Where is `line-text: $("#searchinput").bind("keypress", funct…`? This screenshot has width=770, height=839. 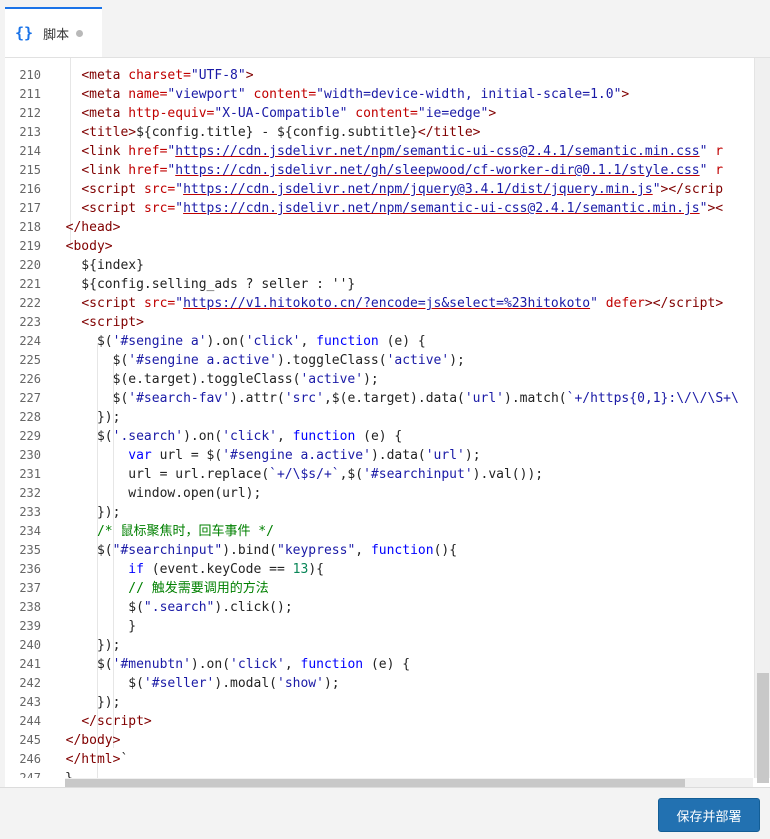 line-text: $("#searchinput").bind("keypress", funct… is located at coordinates (254, 550).